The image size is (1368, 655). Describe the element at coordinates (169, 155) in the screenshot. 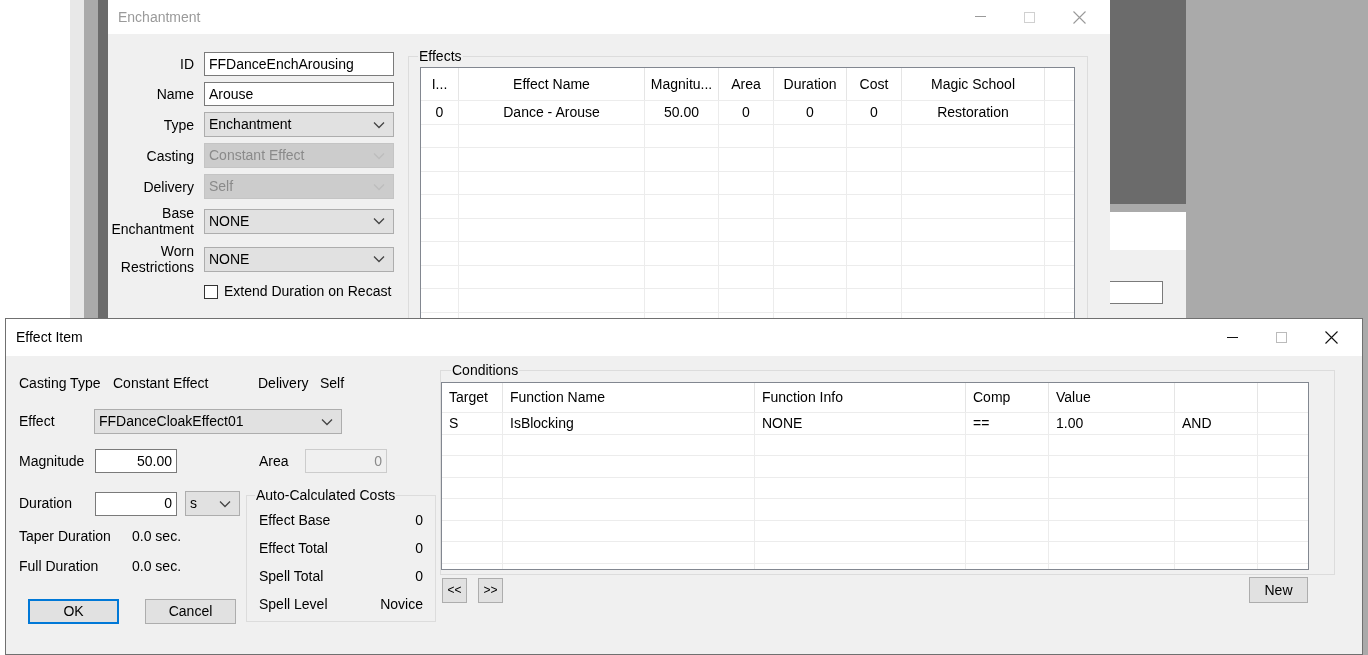

I see `field-label: Casting` at that location.